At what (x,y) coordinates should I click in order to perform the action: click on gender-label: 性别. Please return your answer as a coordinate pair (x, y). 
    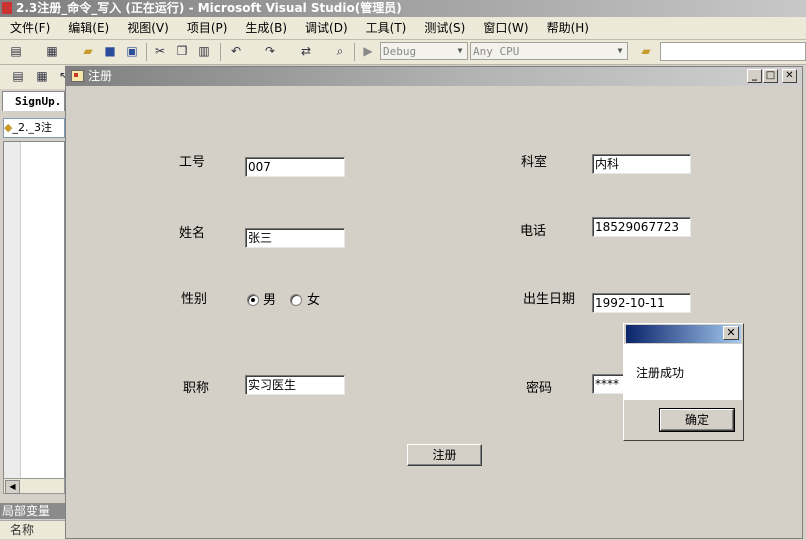
    Looking at the image, I should click on (194, 299).